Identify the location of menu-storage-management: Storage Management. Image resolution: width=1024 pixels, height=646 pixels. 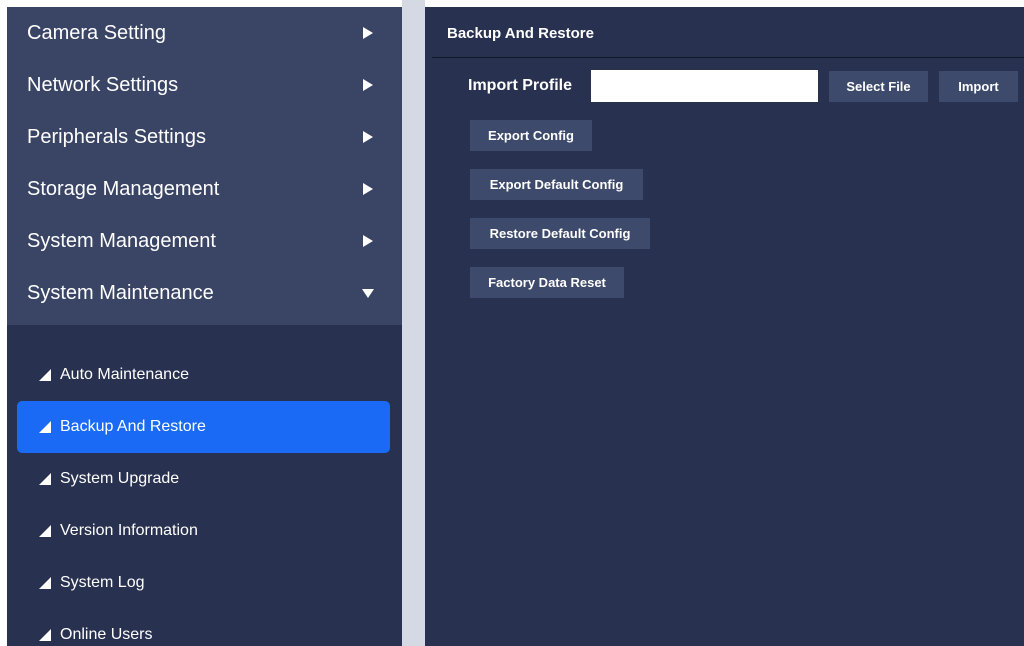
(204, 189).